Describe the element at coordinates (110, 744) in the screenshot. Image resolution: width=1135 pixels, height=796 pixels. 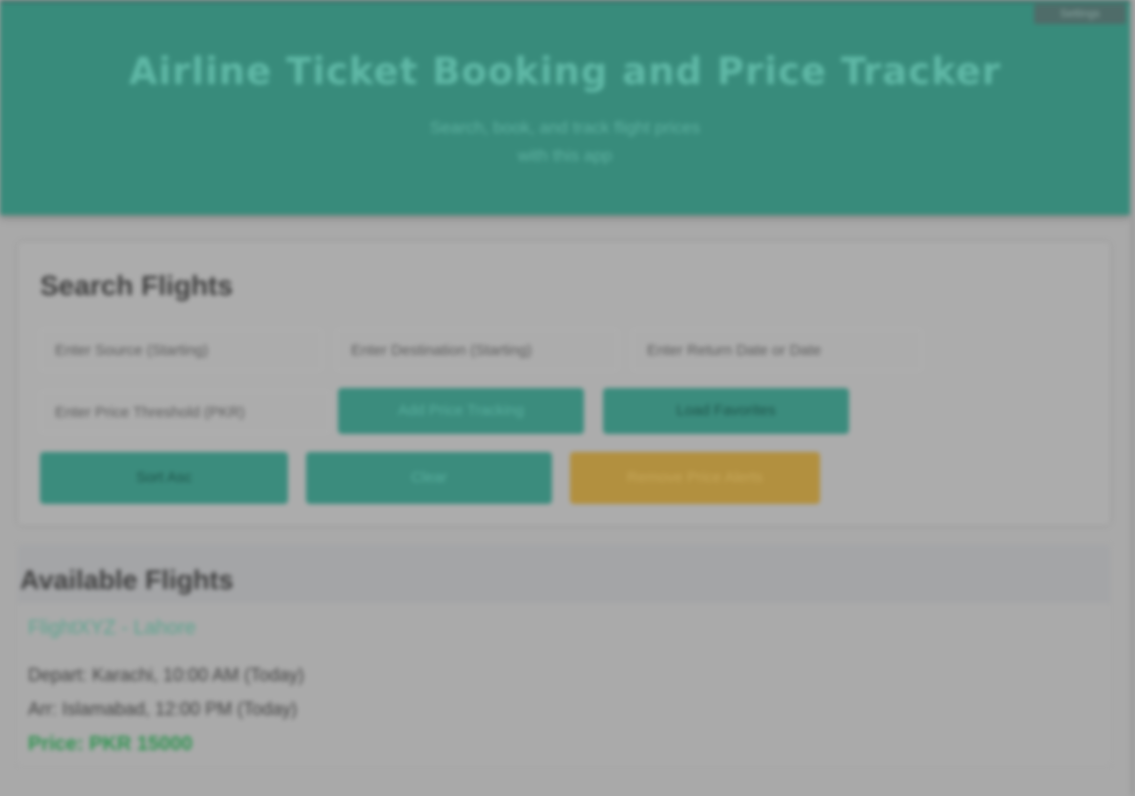
I see `flight-price: Price: PKR 15000` at that location.